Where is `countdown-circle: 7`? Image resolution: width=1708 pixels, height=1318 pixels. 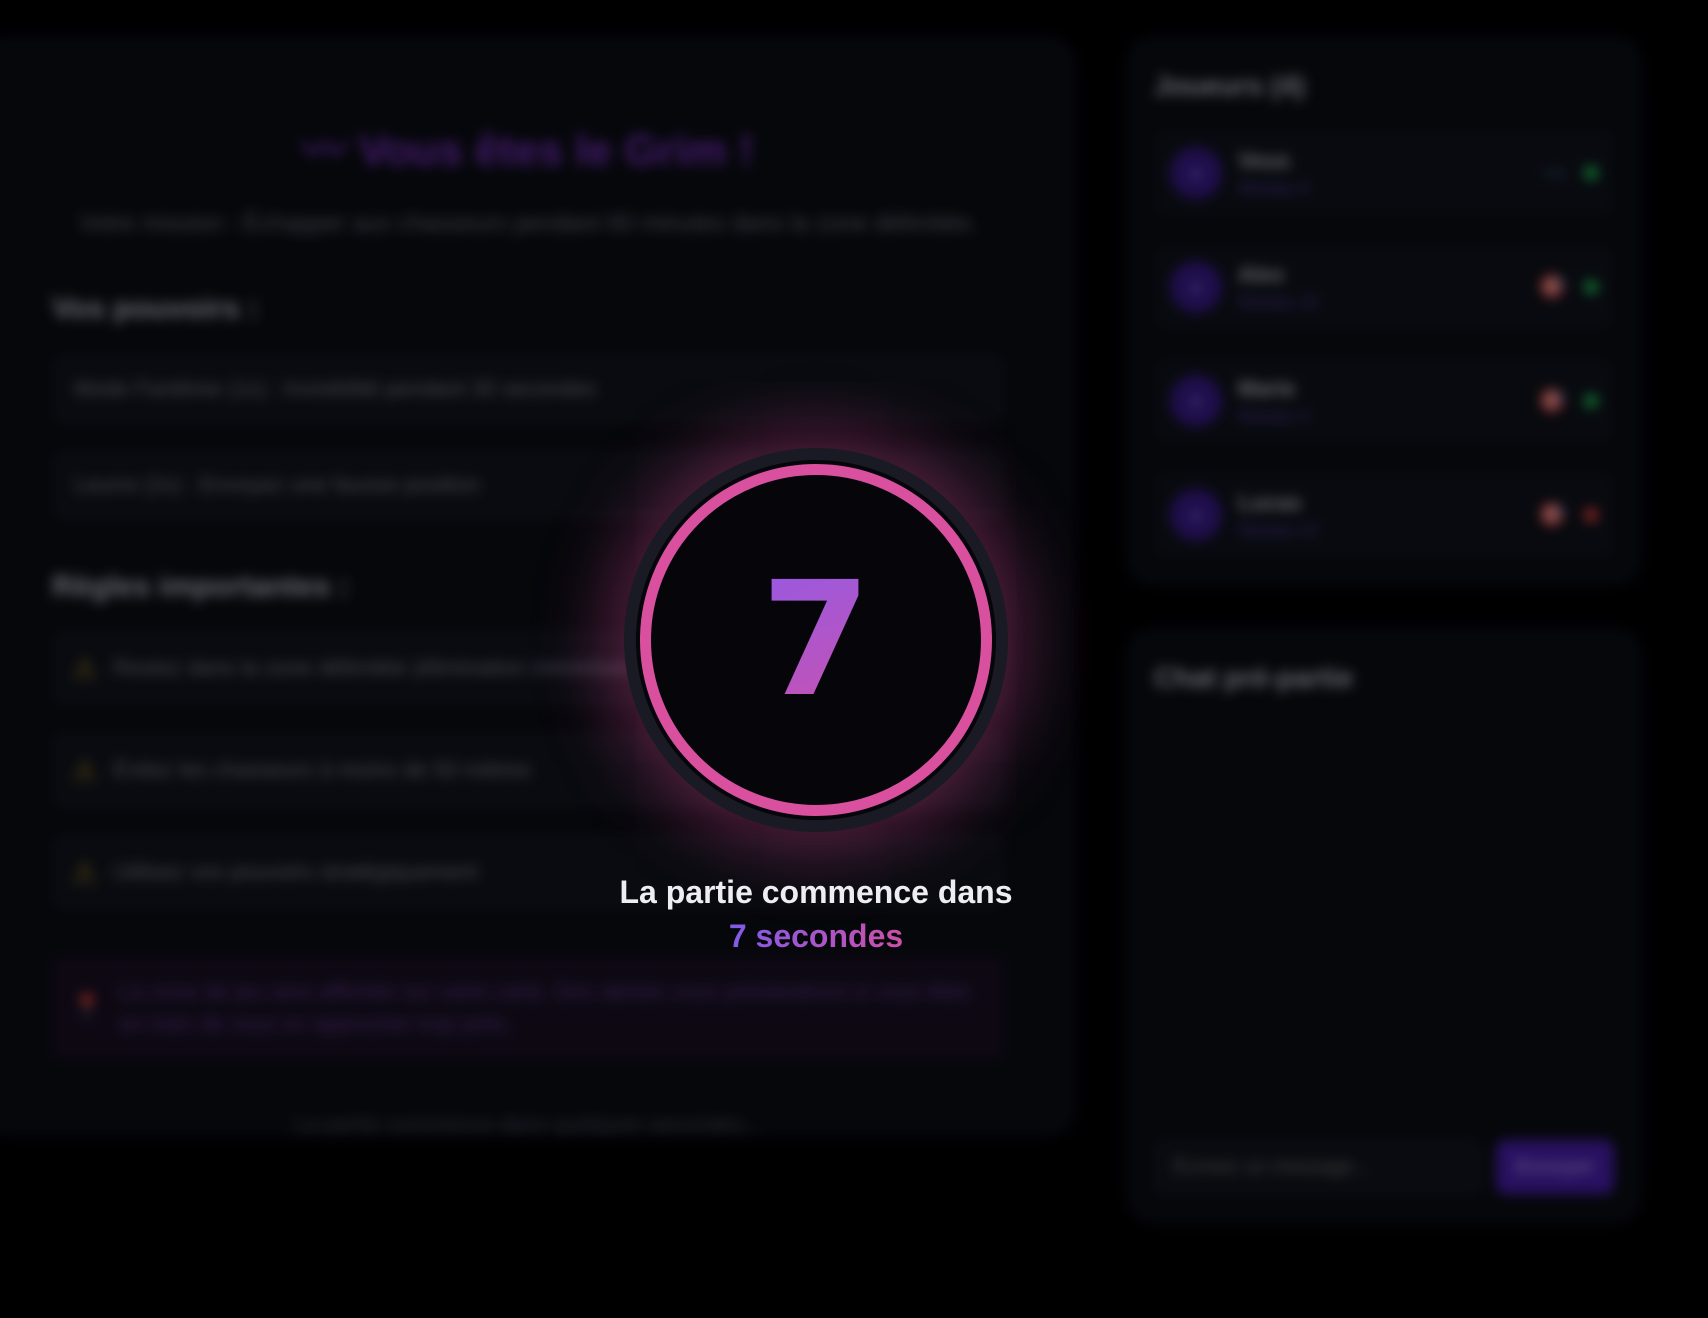 countdown-circle: 7 is located at coordinates (816, 640).